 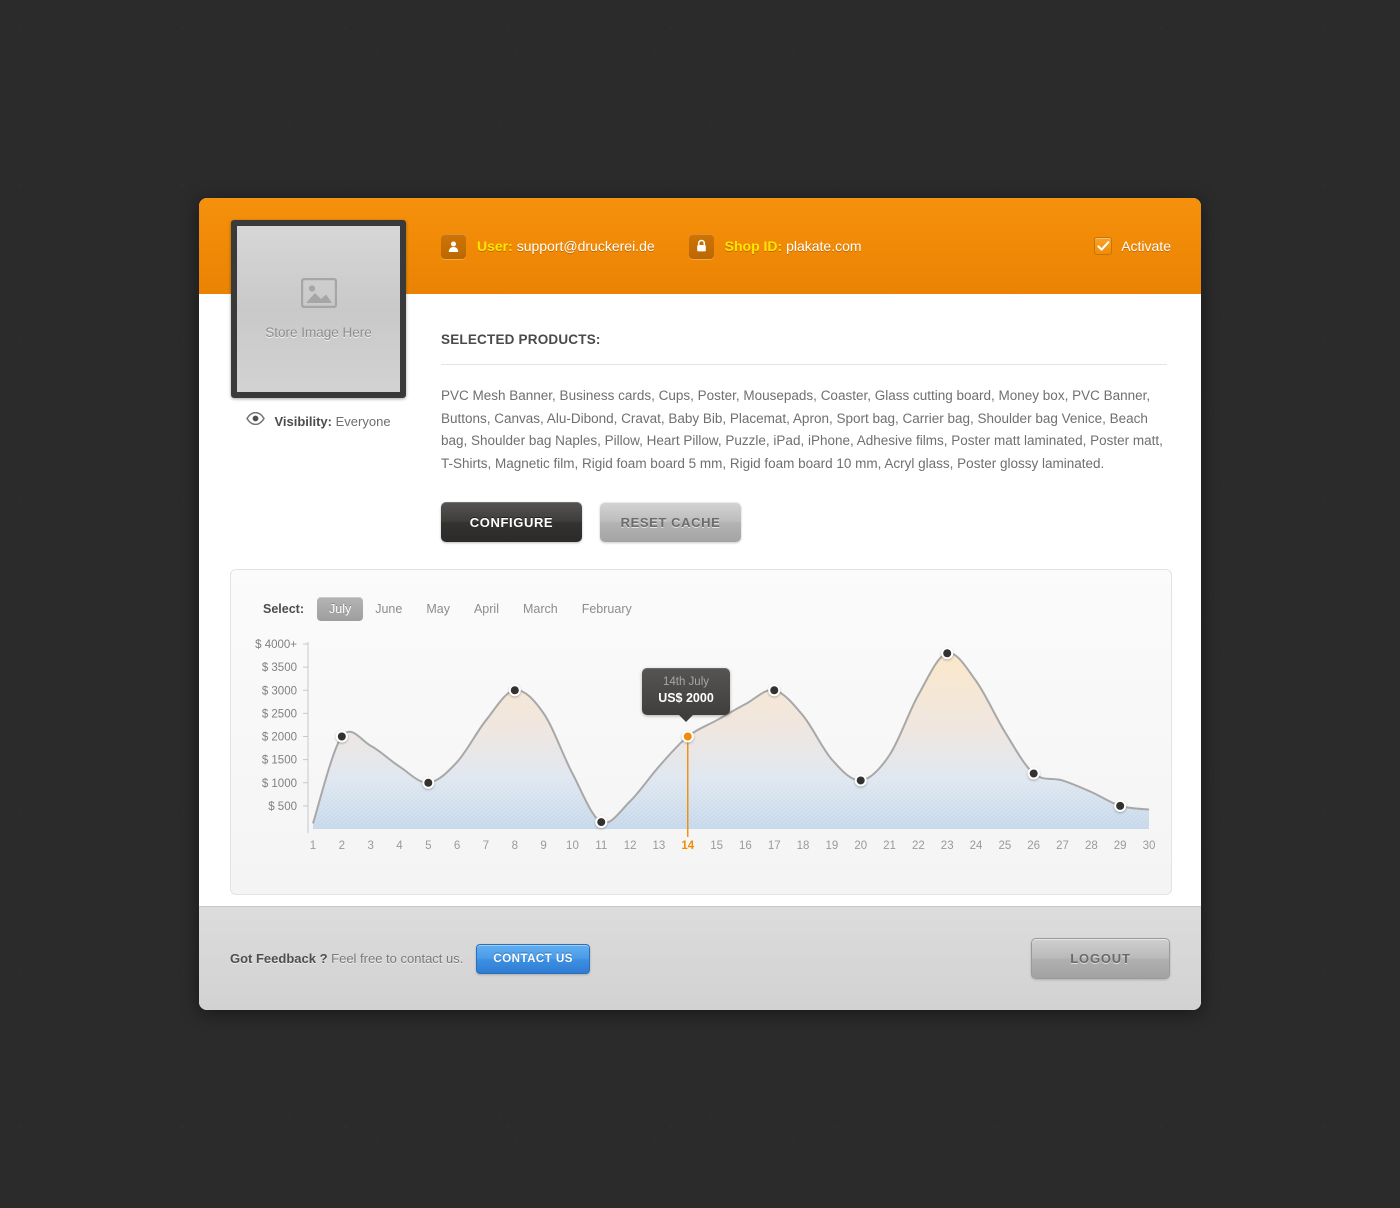 I want to click on svg-text: $ 2500, so click(x=279, y=714).